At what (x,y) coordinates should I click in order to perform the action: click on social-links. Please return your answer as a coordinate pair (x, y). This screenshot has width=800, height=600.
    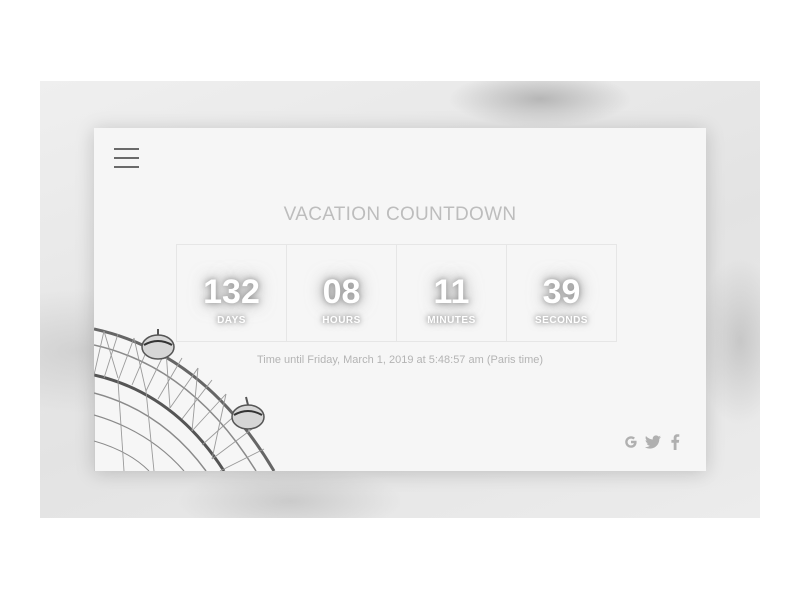
    Looking at the image, I should click on (655, 442).